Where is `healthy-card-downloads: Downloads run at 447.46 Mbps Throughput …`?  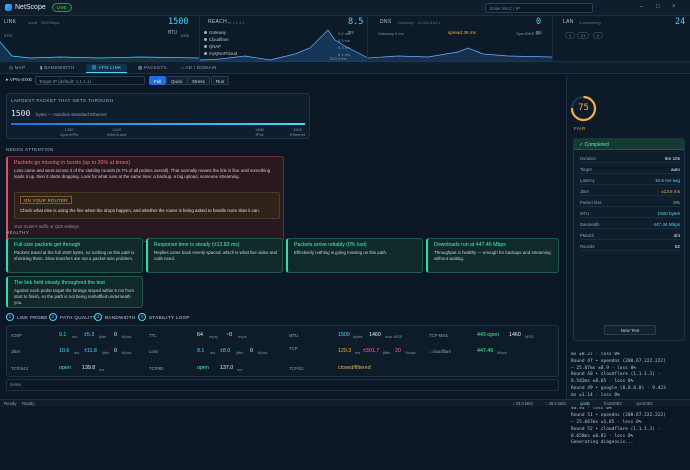
healthy-card-downloads: Downloads run at 447.46 Mbps Throughput … is located at coordinates (492, 255).